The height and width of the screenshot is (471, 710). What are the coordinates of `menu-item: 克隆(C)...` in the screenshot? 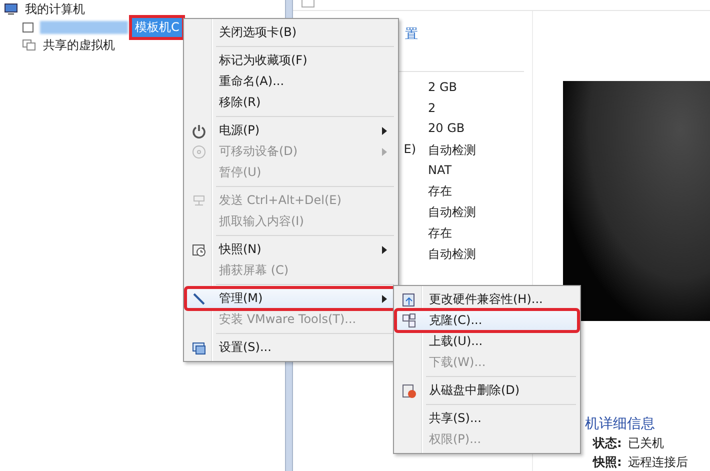 It's located at (487, 320).